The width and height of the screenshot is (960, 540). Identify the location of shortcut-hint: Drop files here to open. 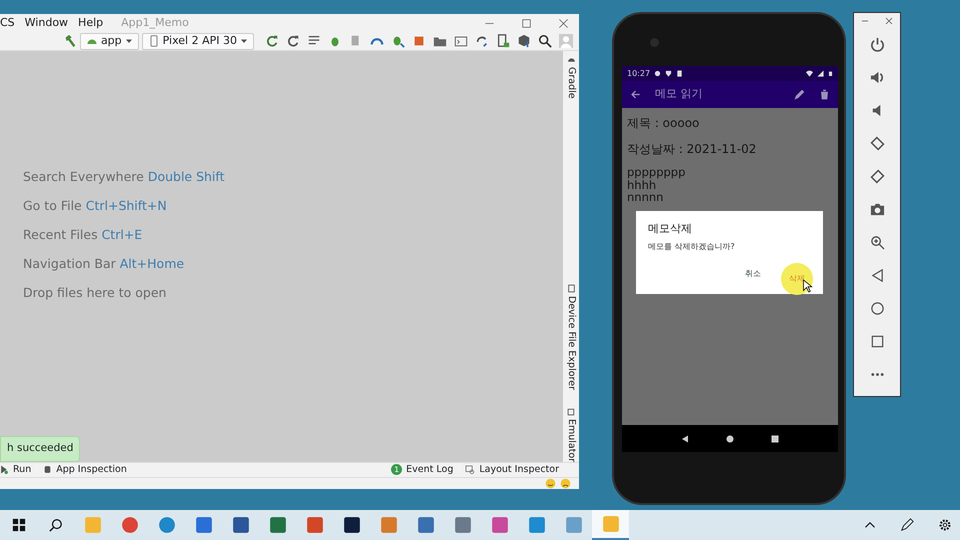
(95, 293).